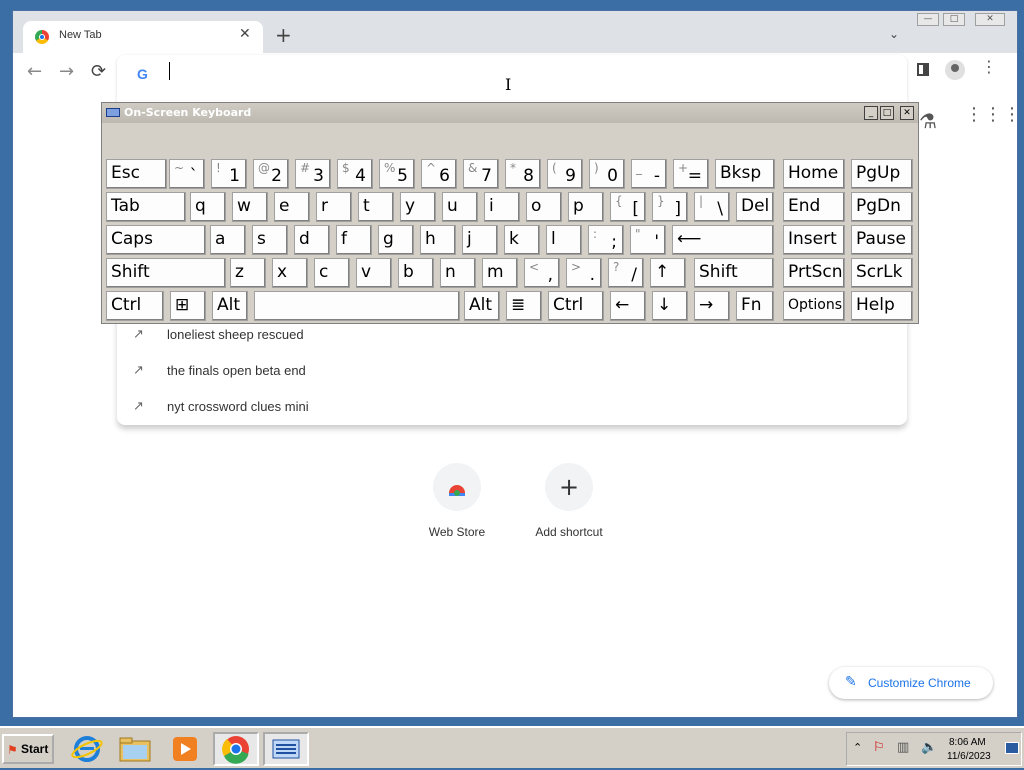 The height and width of the screenshot is (770, 1024). What do you see at coordinates (146, 207) in the screenshot?
I see `osk-key-tab: Tab` at bounding box center [146, 207].